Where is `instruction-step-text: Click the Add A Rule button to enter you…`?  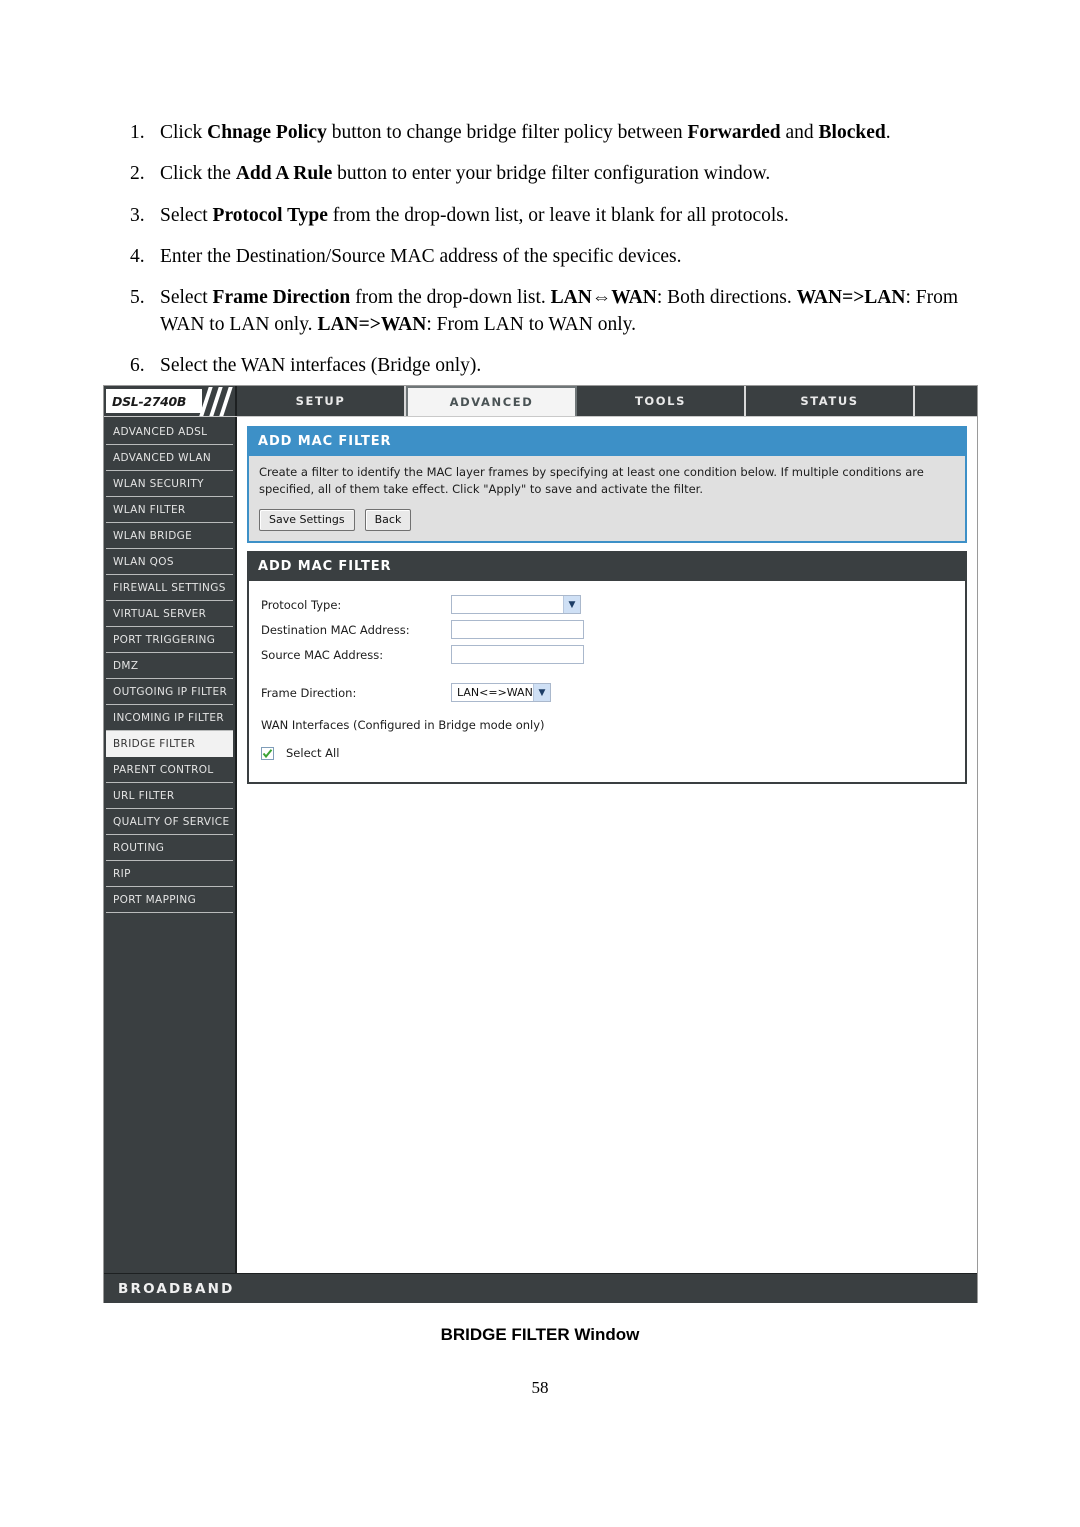 instruction-step-text: Click the Add A Rule button to enter you… is located at coordinates (465, 174).